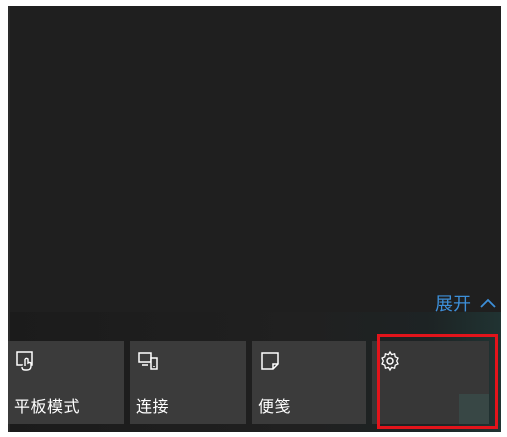  What do you see at coordinates (474, 409) in the screenshot?
I see `tile-tint` at bounding box center [474, 409].